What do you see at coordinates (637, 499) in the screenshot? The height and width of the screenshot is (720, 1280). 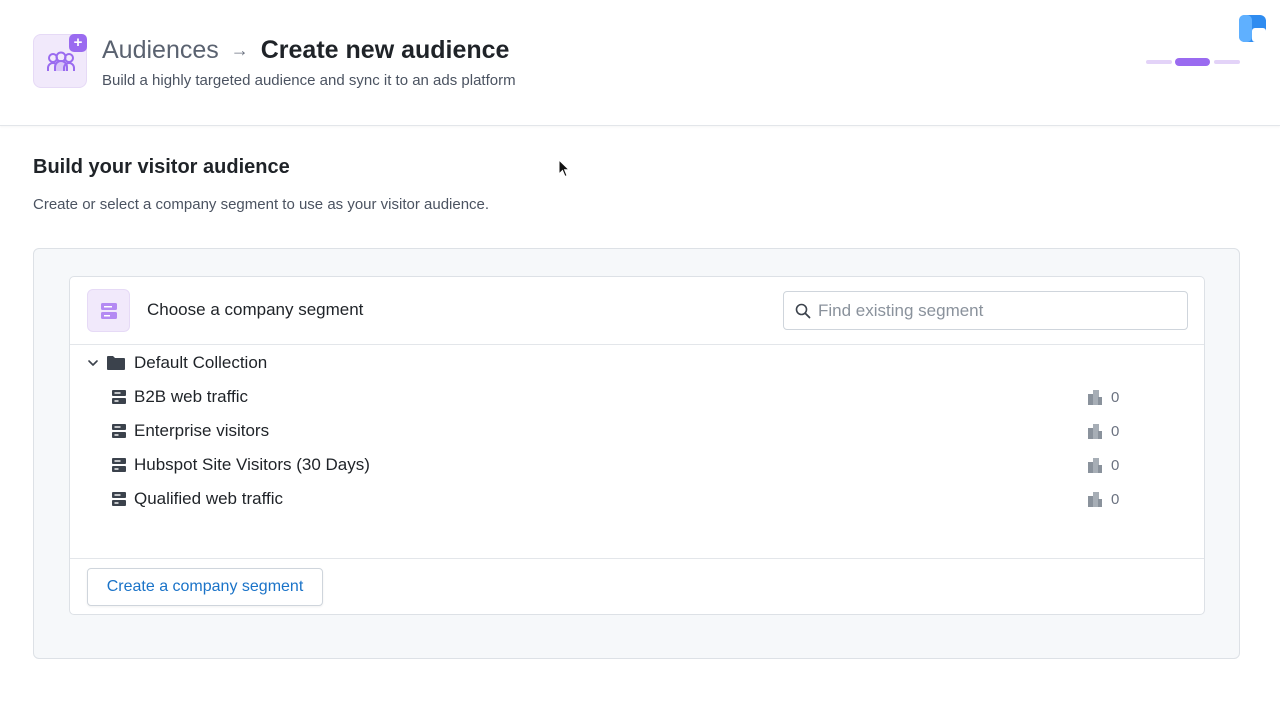 I see `segment-row: Qualified web traffic 0` at bounding box center [637, 499].